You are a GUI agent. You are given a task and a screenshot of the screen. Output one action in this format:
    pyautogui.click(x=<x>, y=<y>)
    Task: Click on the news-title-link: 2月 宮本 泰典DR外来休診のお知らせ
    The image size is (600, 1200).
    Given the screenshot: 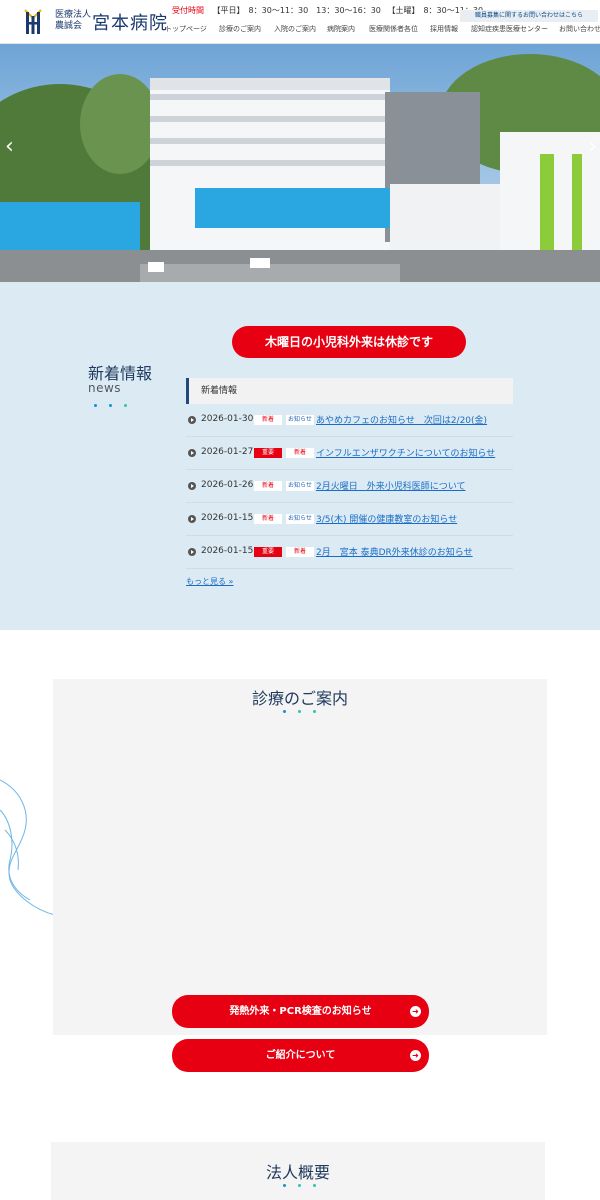 What is the action you would take?
    pyautogui.click(x=394, y=551)
    